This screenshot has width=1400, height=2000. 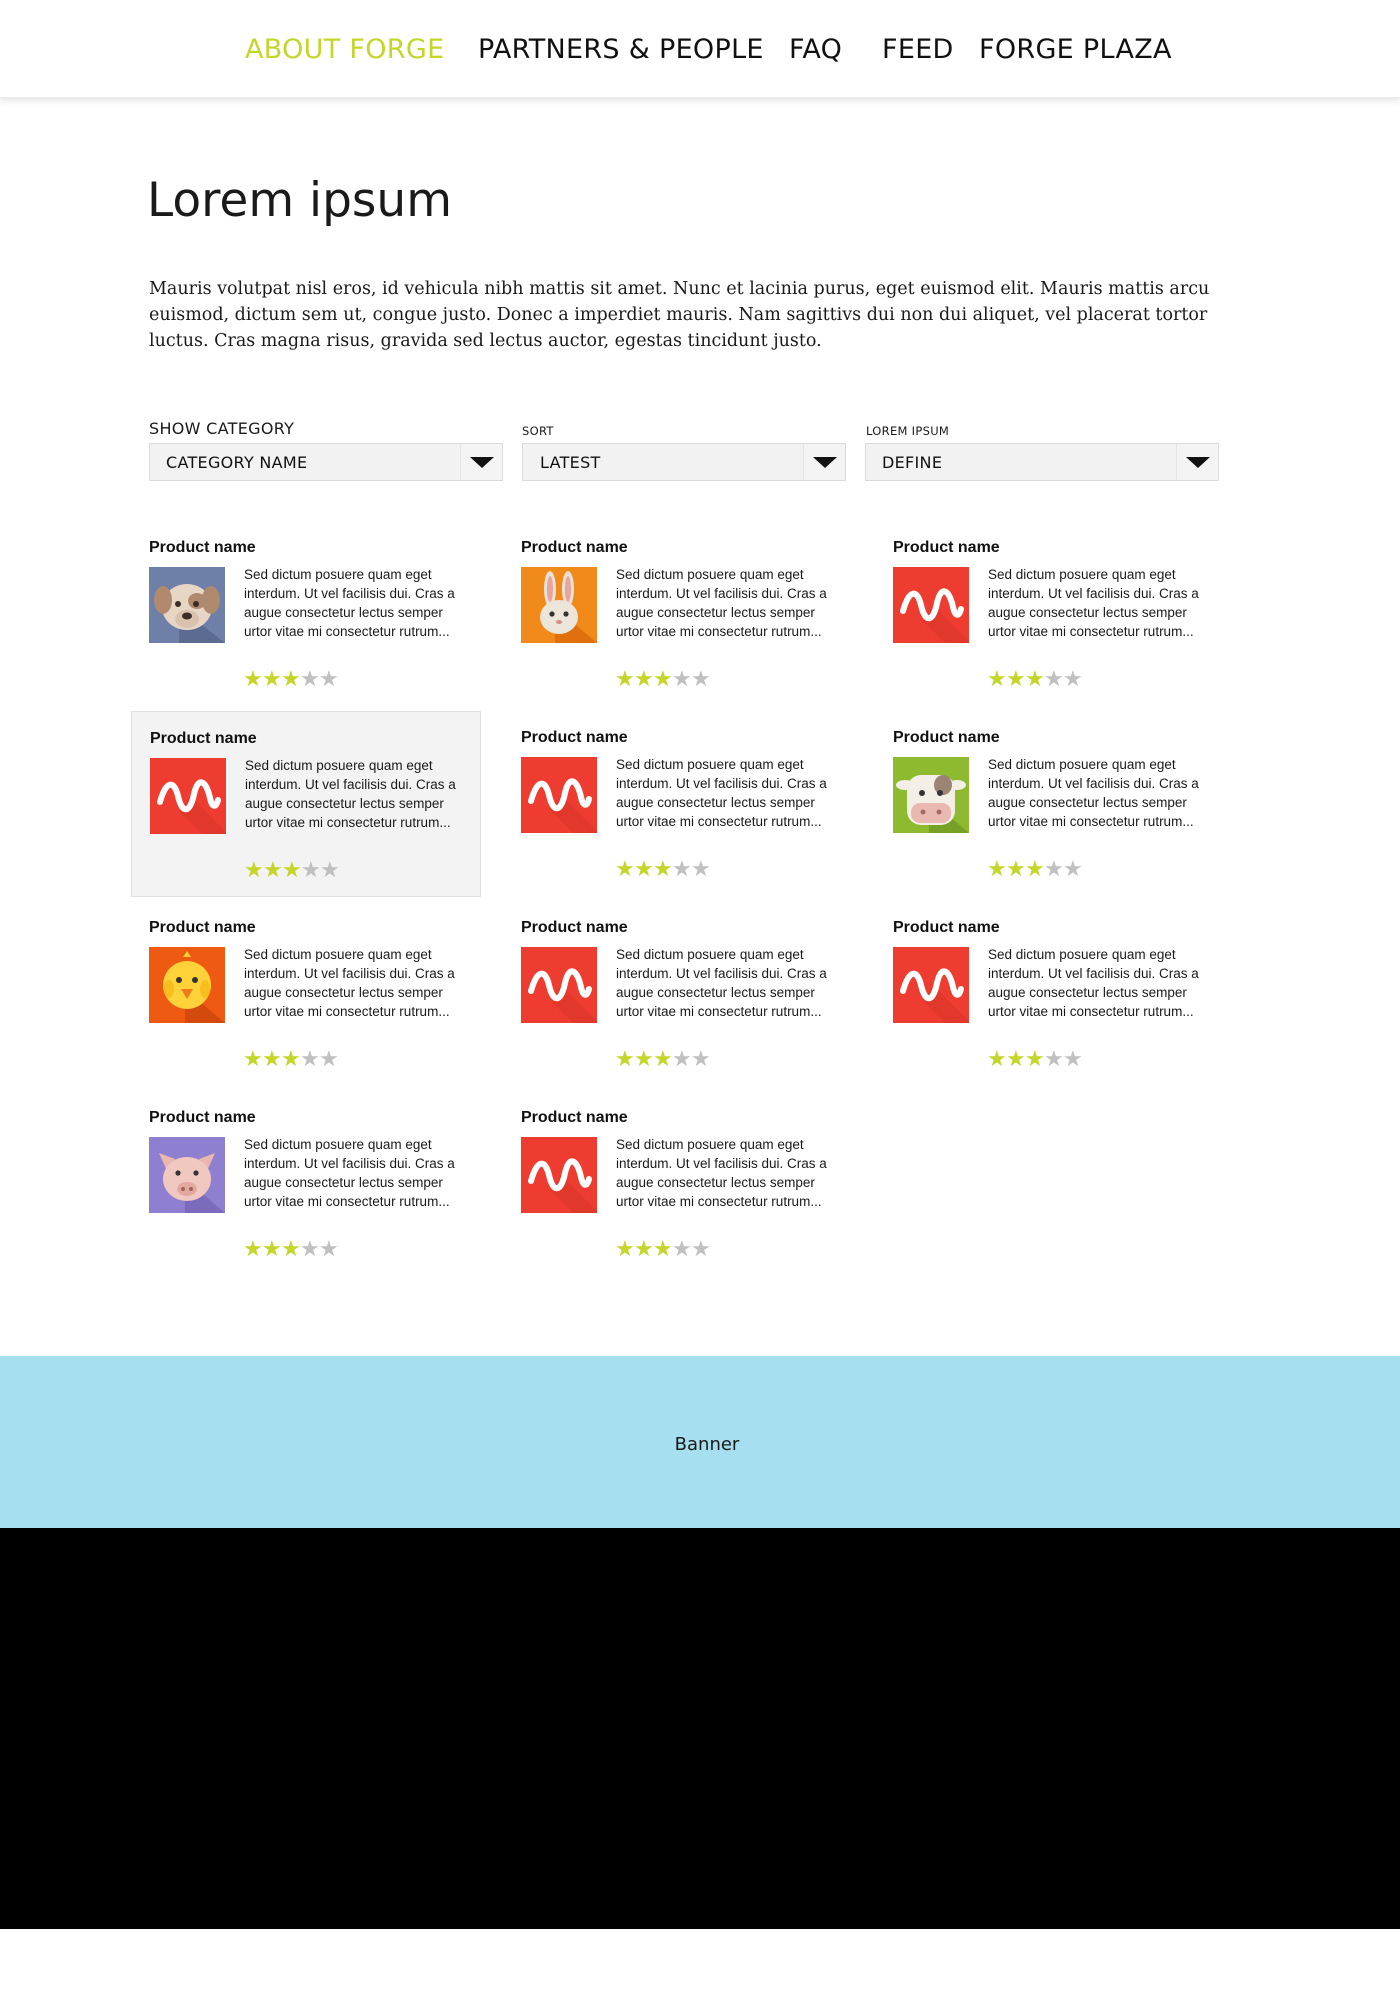 What do you see at coordinates (187, 985) in the screenshot?
I see `chick-icon` at bounding box center [187, 985].